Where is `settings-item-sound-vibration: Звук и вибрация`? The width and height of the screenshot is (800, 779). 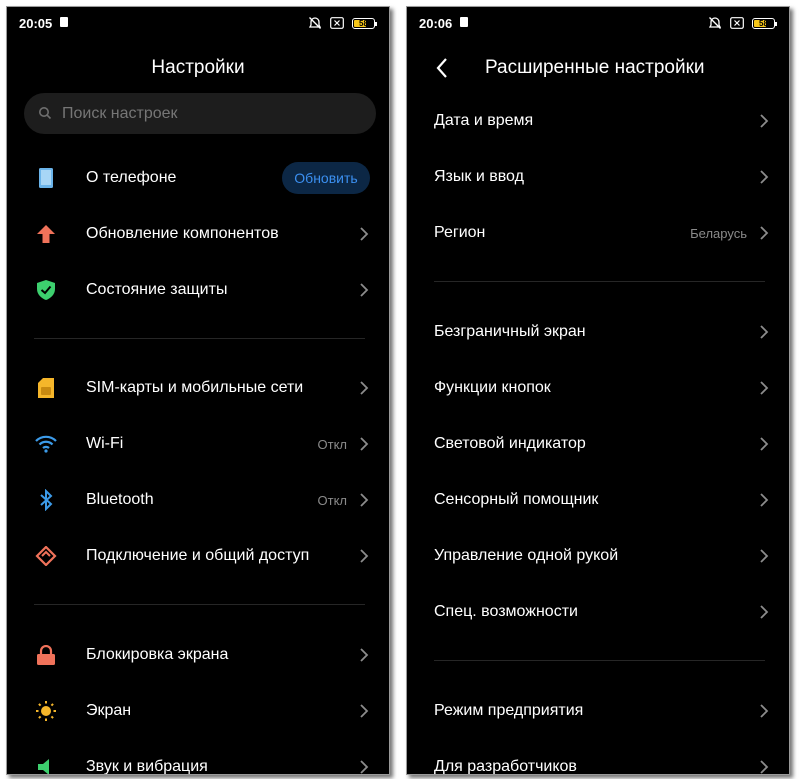 settings-item-sound-vibration: Звук и вибрация is located at coordinates (198, 757).